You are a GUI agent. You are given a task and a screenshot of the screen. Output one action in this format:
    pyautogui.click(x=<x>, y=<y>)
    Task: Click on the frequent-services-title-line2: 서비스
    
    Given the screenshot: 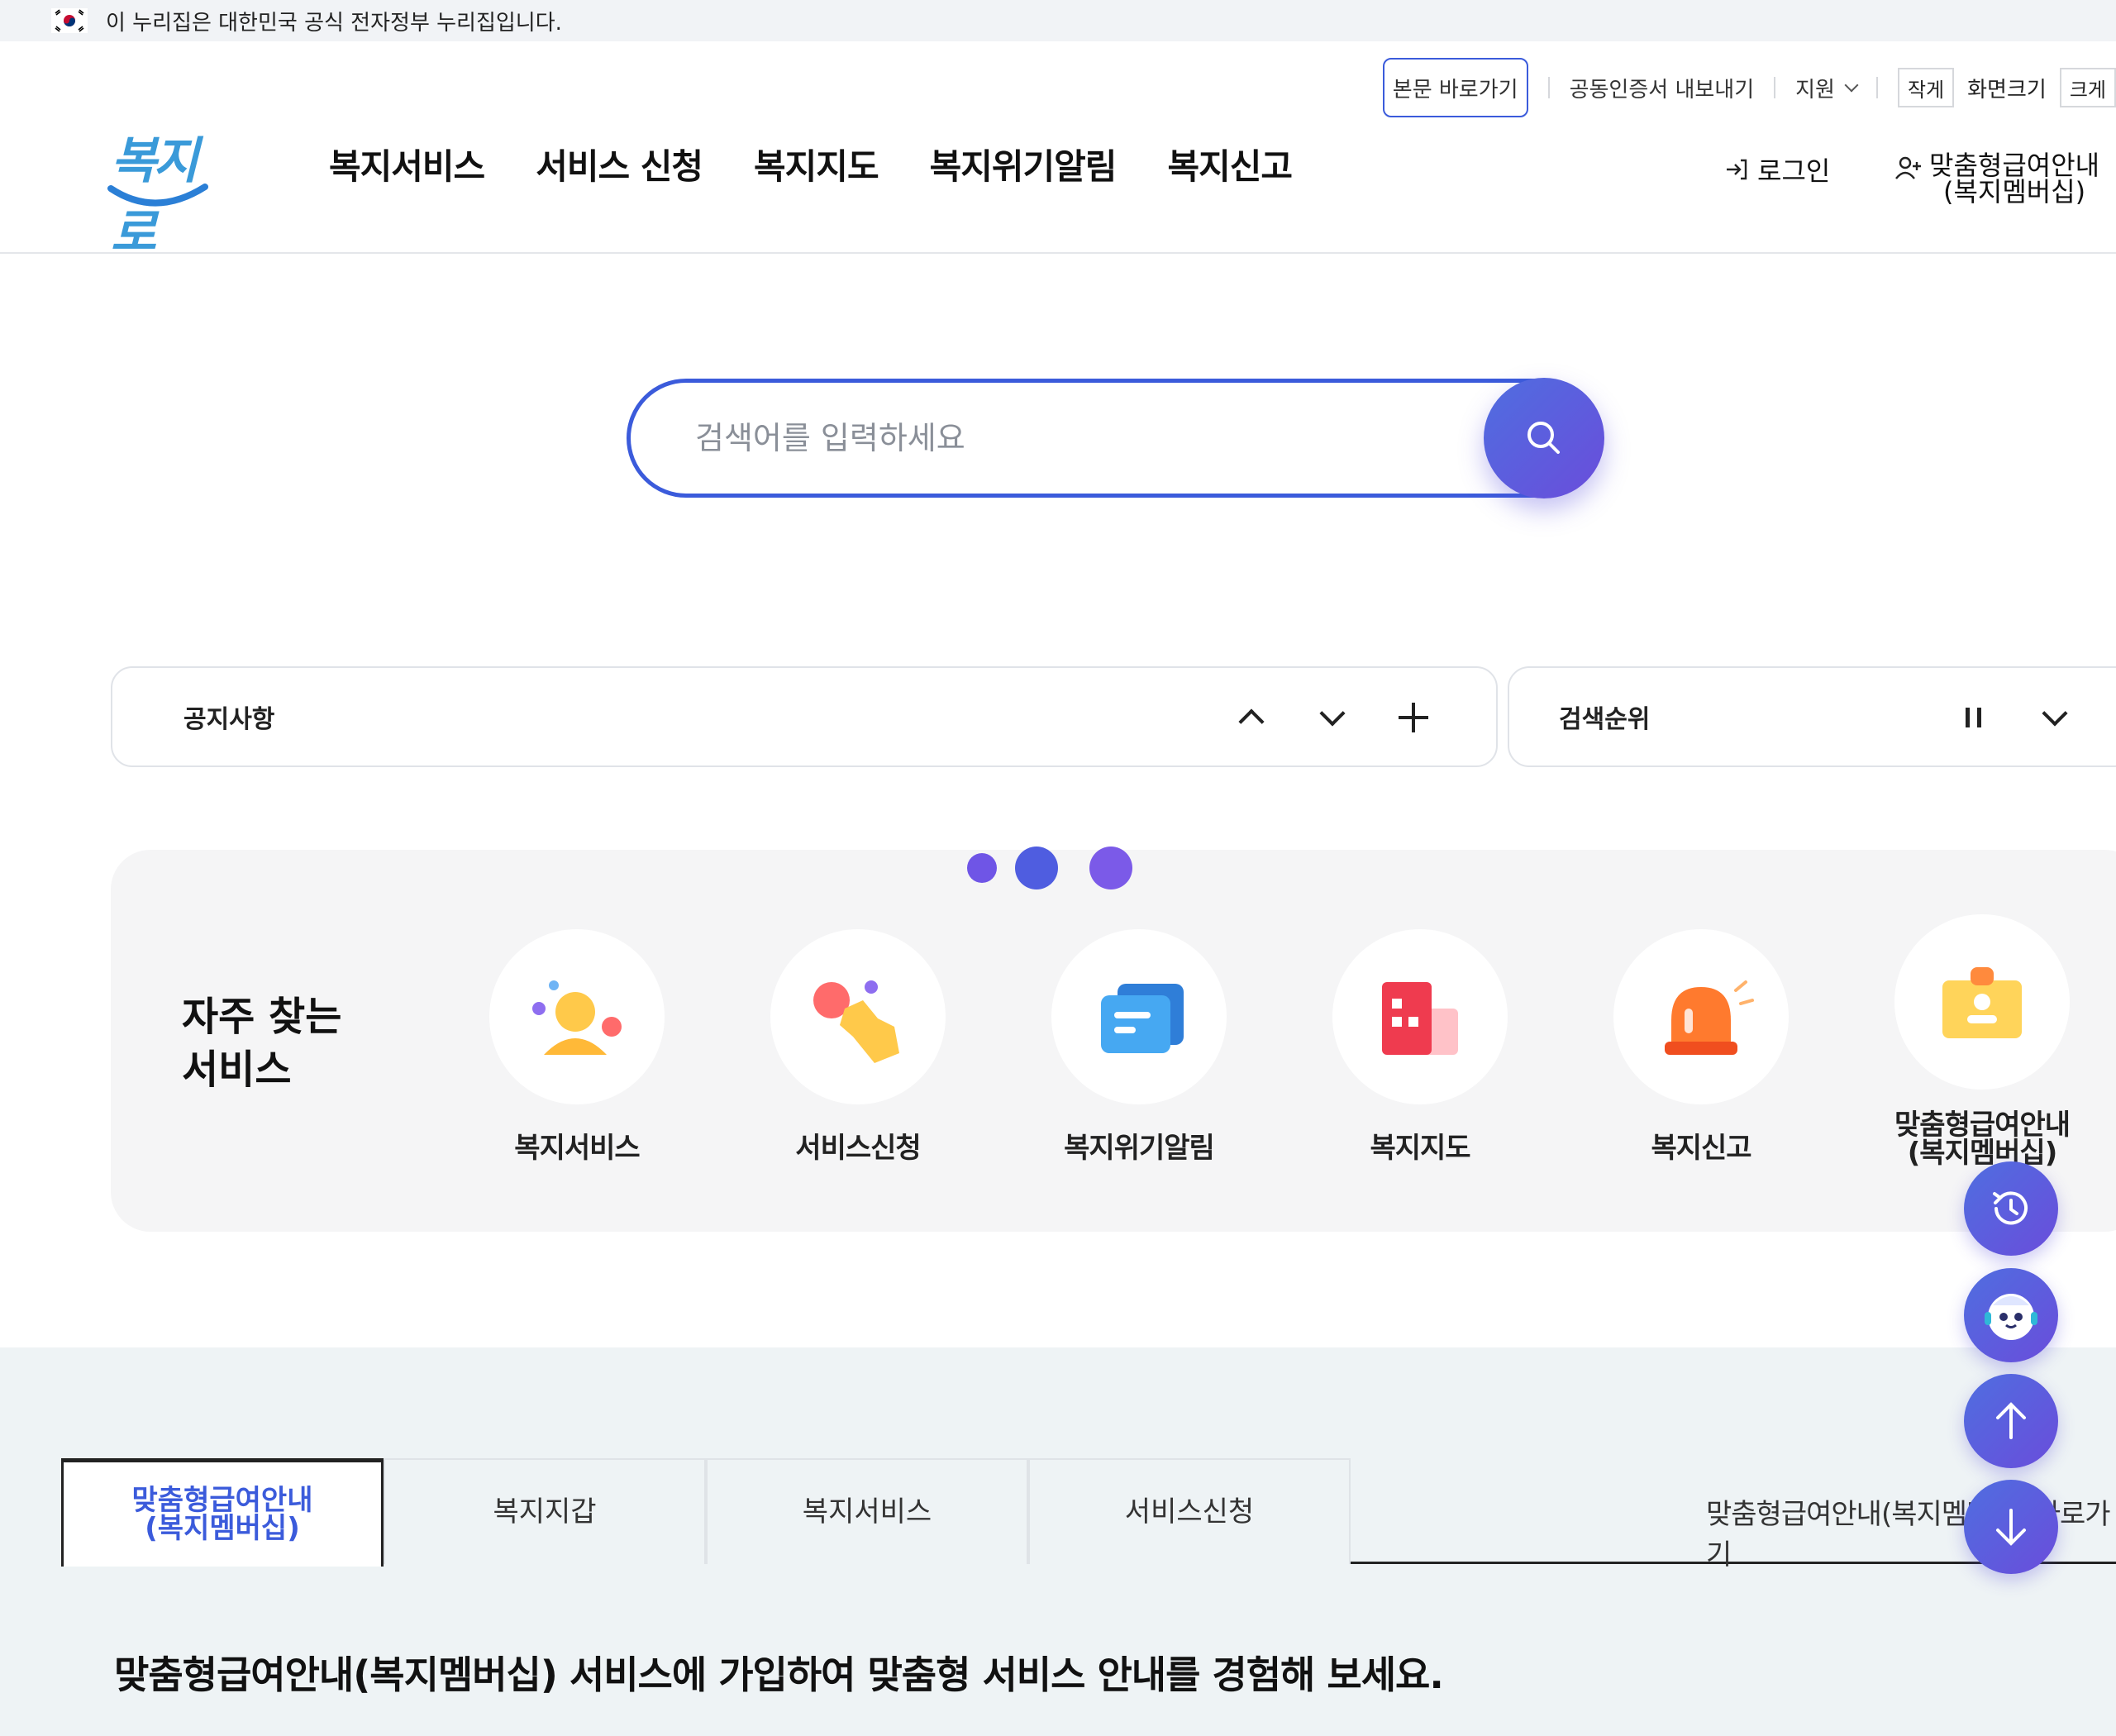 What is the action you would take?
    pyautogui.click(x=237, y=1070)
    